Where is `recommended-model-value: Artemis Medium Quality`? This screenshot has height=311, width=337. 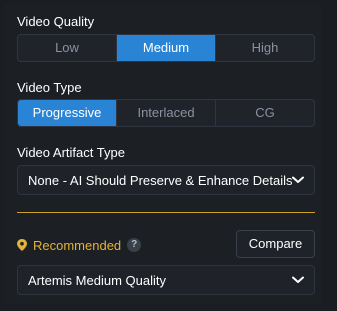 recommended-model-value: Artemis Medium Quality is located at coordinates (97, 280).